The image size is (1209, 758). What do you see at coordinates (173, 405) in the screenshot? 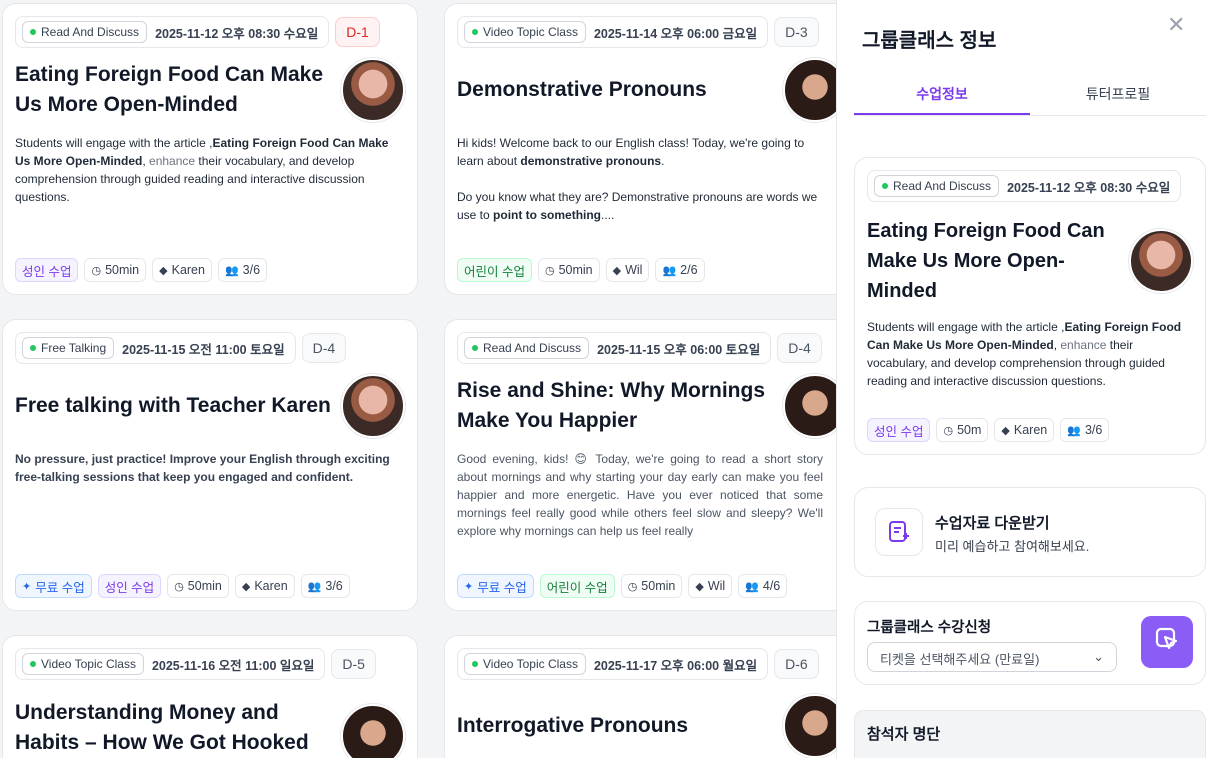
I see `class-title: Free talking with Teacher Karen` at bounding box center [173, 405].